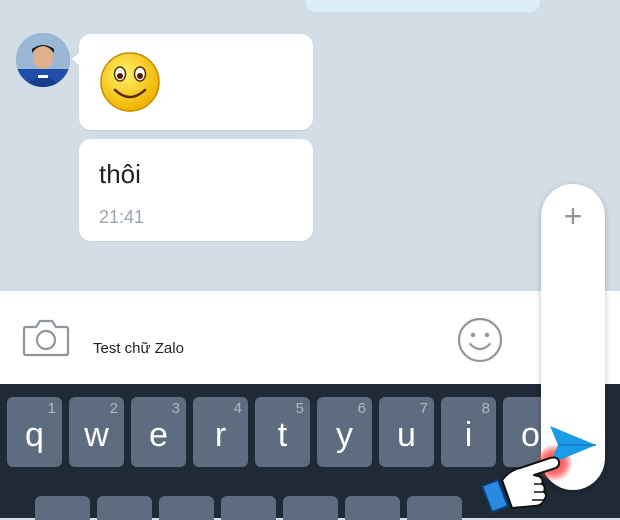 Image resolution: width=620 pixels, height=520 pixels. I want to click on key-e: 3e, so click(158, 432).